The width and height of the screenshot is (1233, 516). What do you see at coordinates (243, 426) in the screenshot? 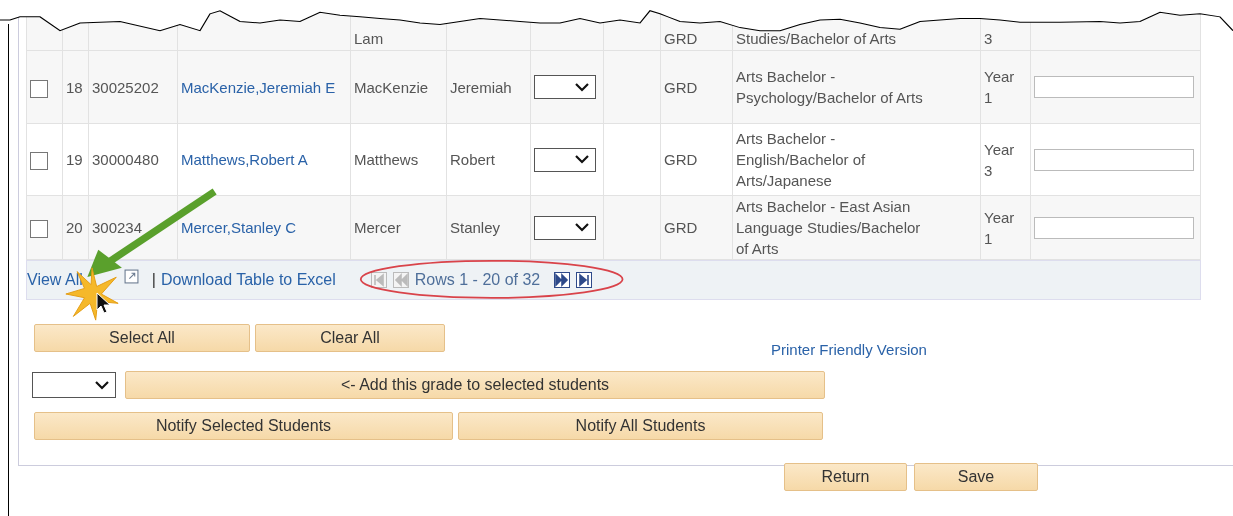
I see `notify-selected-button: Notify Selected Students` at bounding box center [243, 426].